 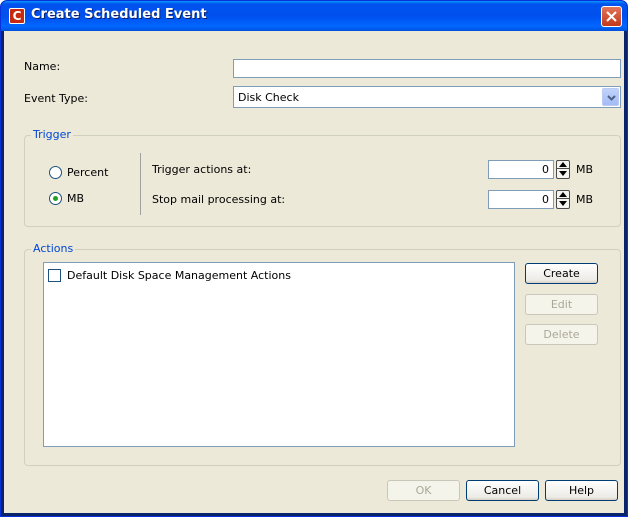 What do you see at coordinates (502, 490) in the screenshot?
I see `cancel-button: Cancel` at bounding box center [502, 490].